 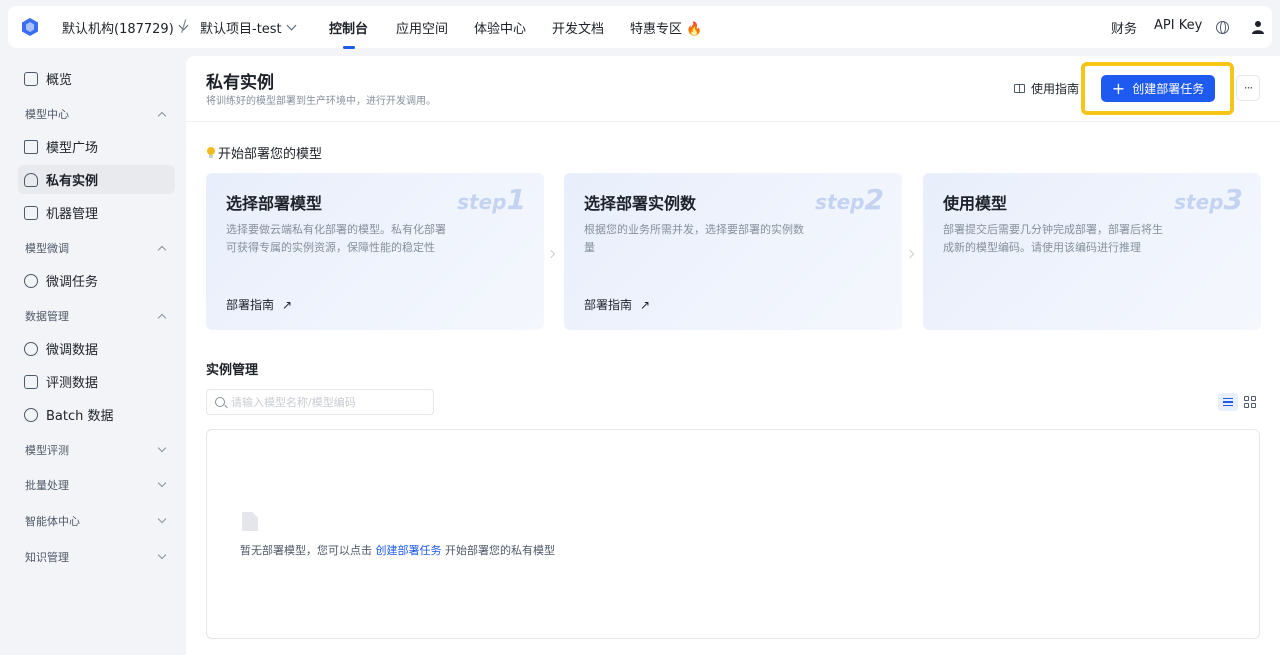 I want to click on sidebar-item-fine-tune-tasks: 微调任务, so click(x=96, y=280).